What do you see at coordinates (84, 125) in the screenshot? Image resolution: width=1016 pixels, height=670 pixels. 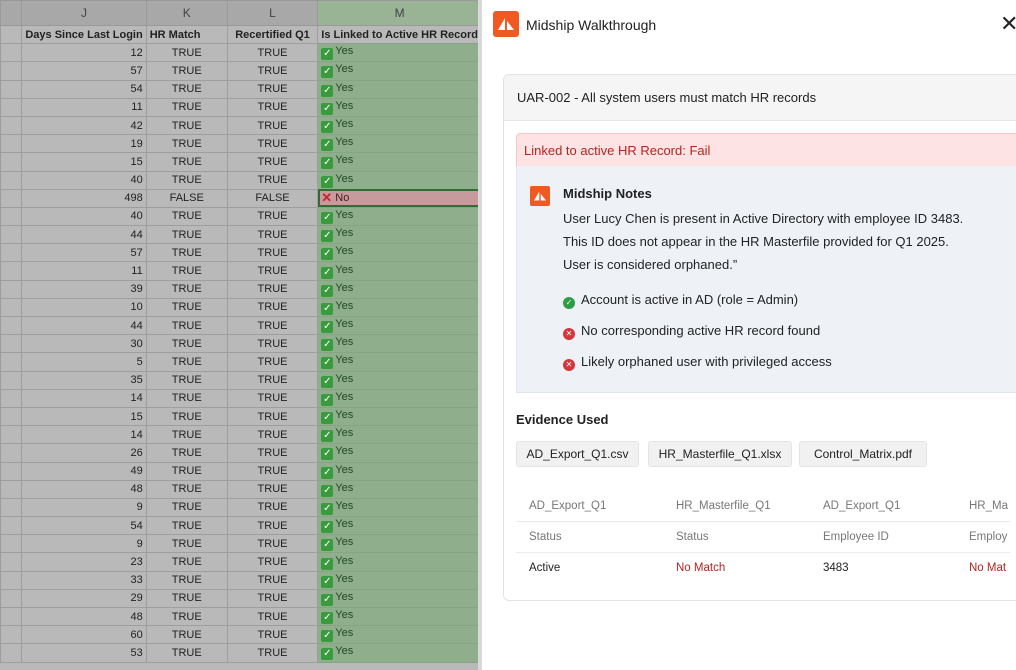 I see `days-cell: 42` at bounding box center [84, 125].